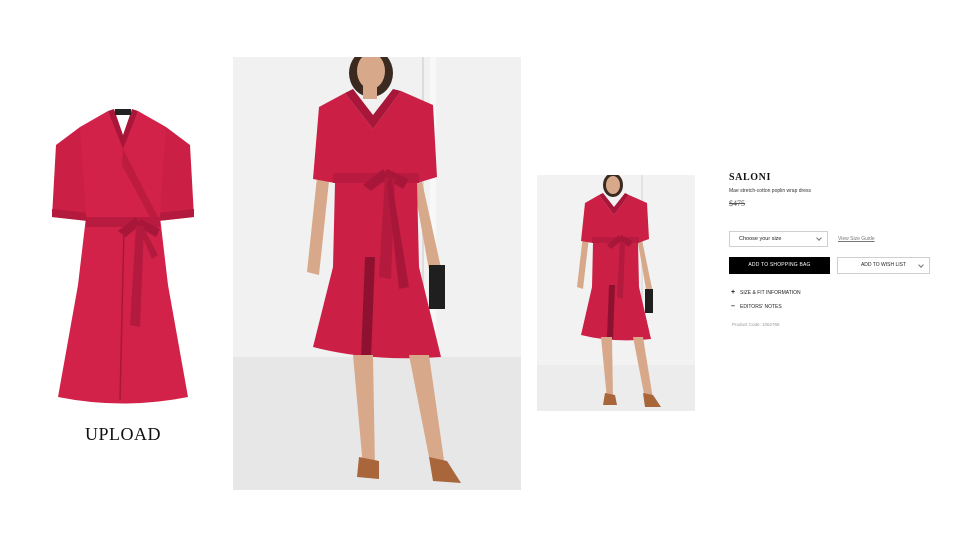 This screenshot has width=960, height=540. I want to click on brand-name: SALONI, so click(750, 177).